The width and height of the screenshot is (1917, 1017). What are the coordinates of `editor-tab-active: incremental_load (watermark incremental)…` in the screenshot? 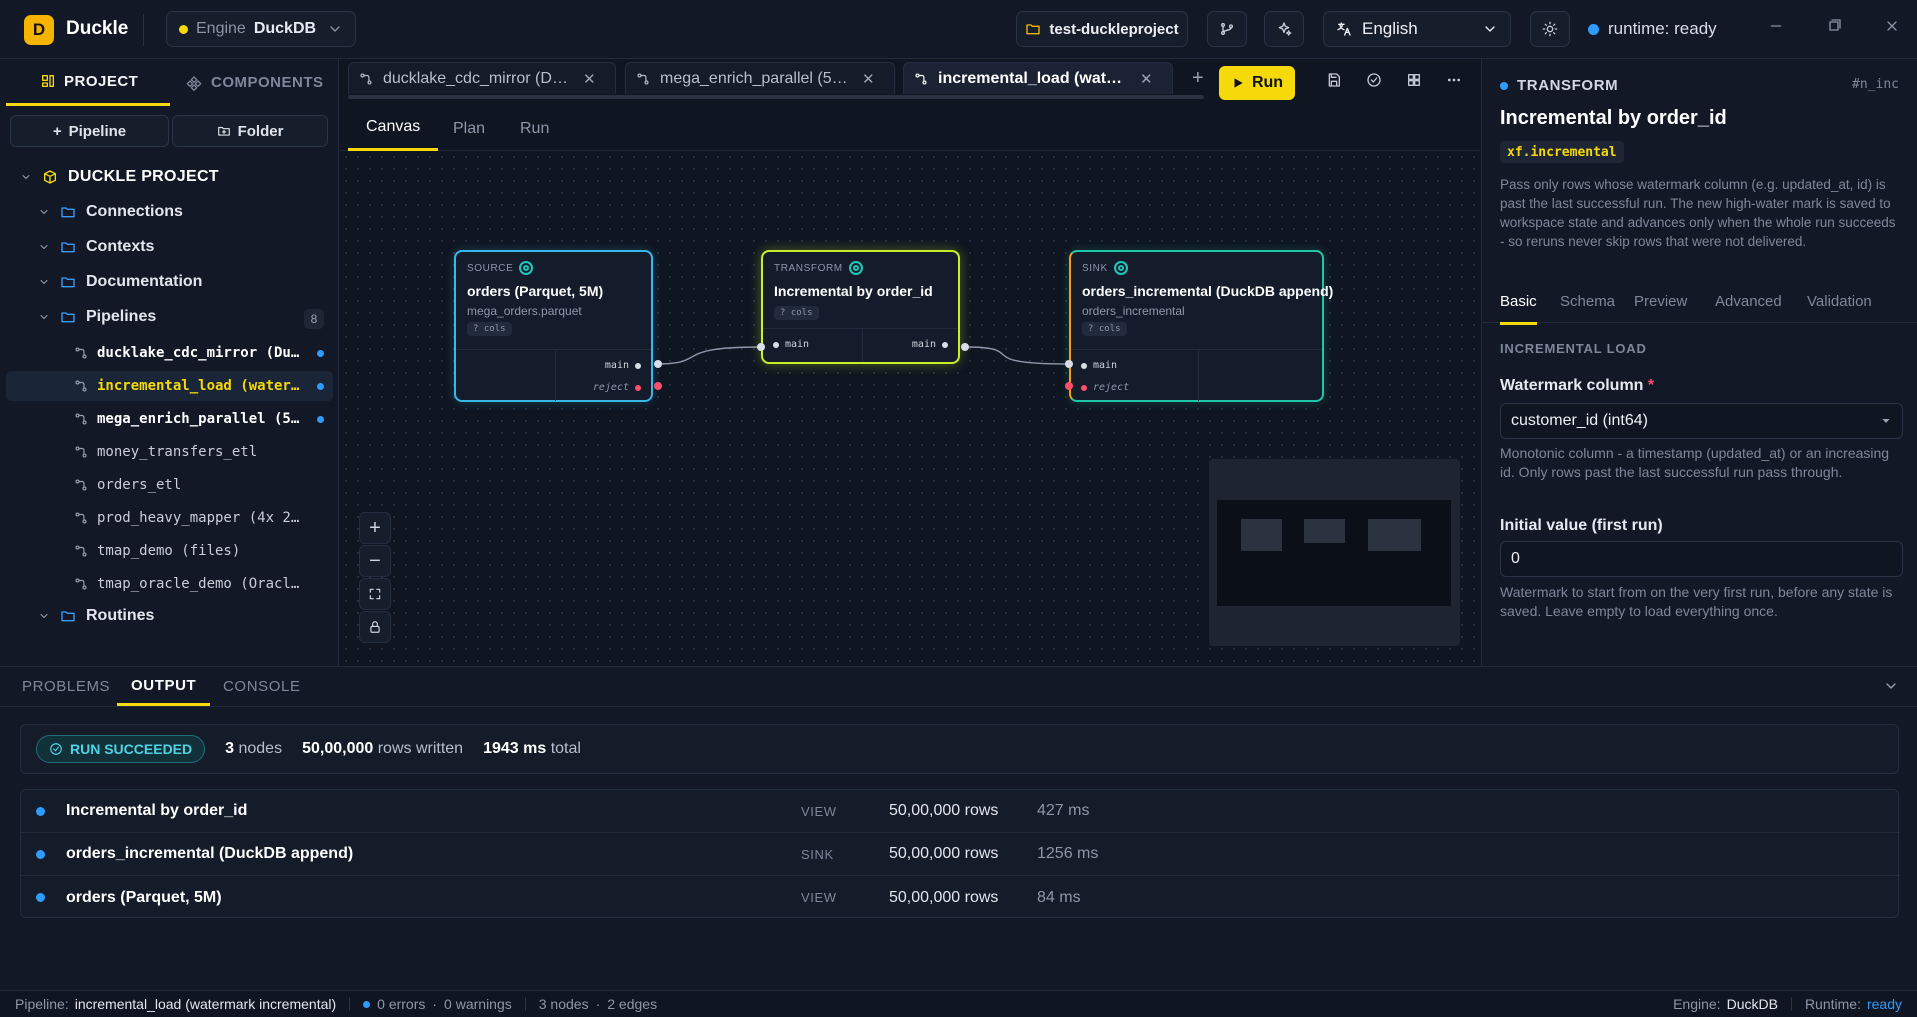 It's located at (1038, 78).